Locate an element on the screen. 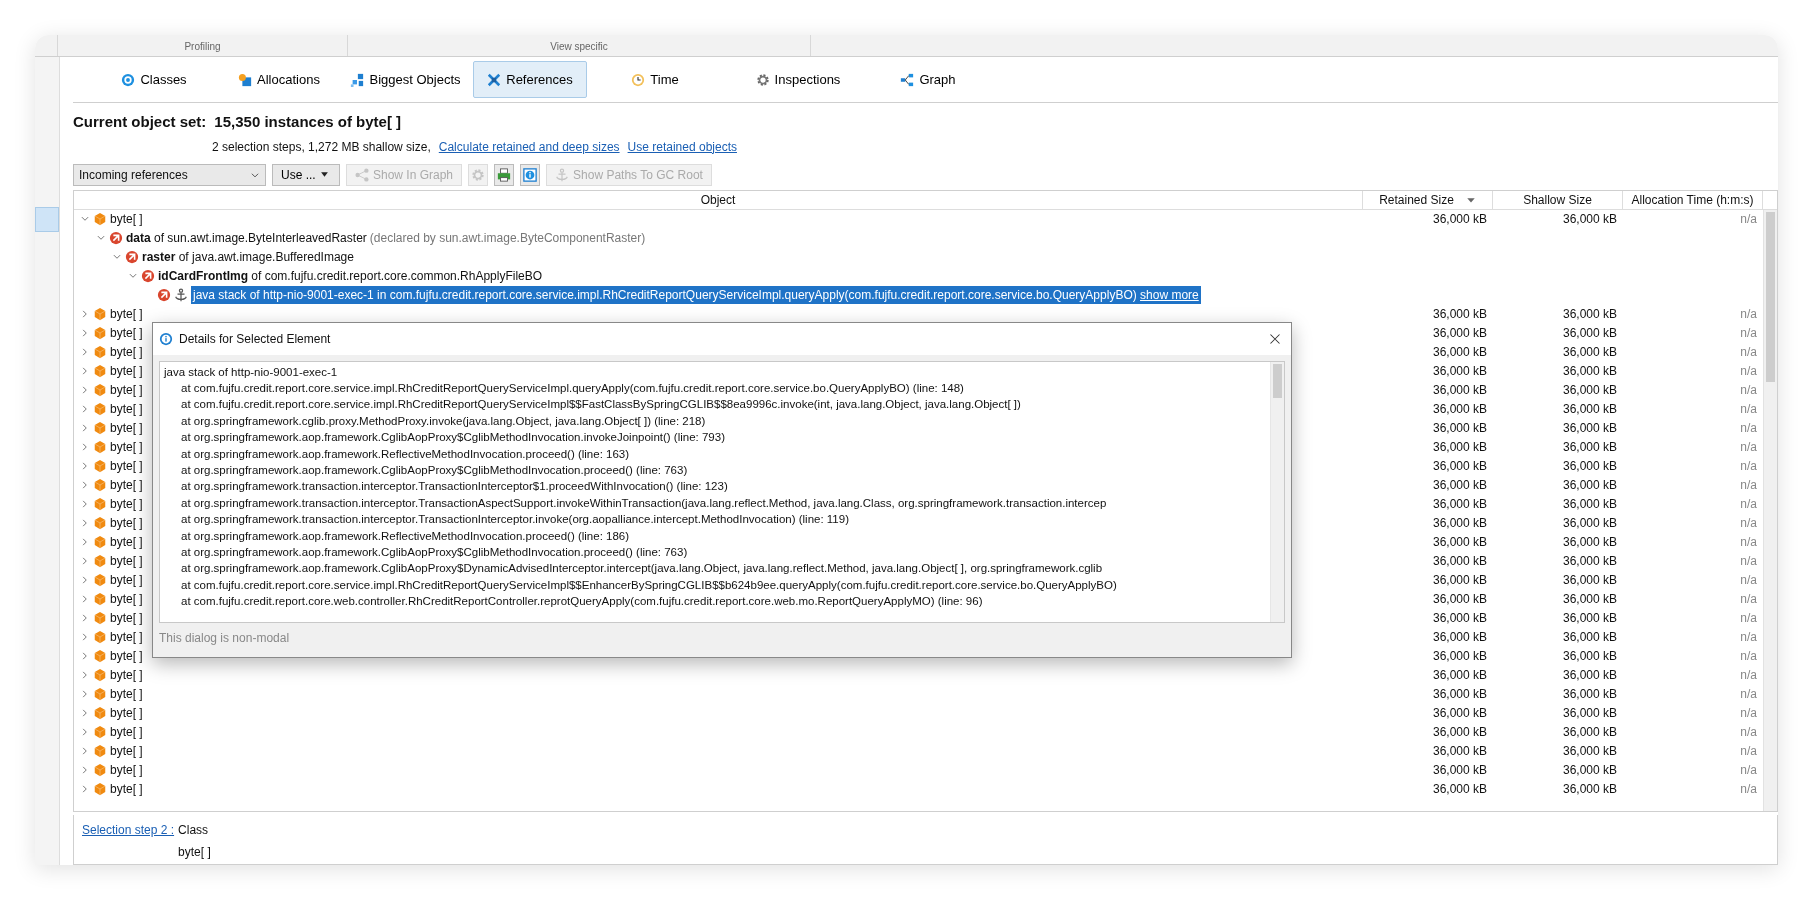 This screenshot has height=901, width=1814. reference-label: idCardFrontImg of com.fujfu.credit.report.core.common.RhApplyFileBO is located at coordinates (350, 276).